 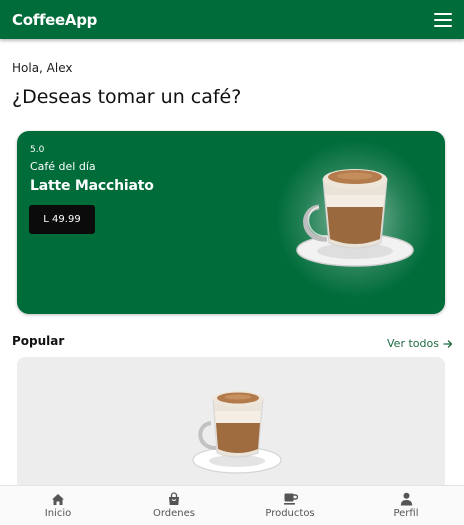 I want to click on nav-item-perfil: Perfil, so click(x=406, y=505).